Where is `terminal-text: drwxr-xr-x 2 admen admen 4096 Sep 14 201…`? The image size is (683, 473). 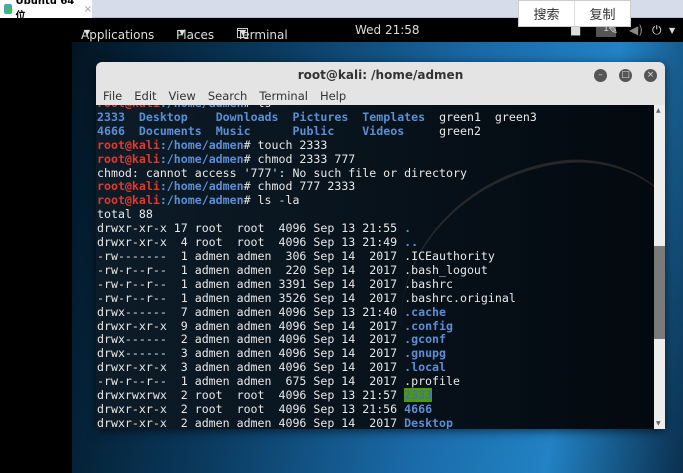
terminal-text: drwxr-xr-x 2 admen admen 4096 Sep 14 201… is located at coordinates (251, 422).